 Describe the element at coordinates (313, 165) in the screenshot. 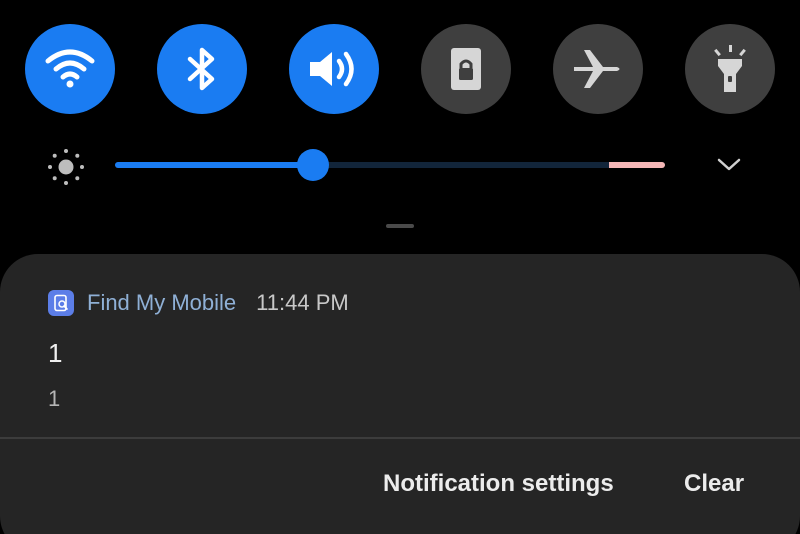

I see `brightness-slider-thumb` at that location.